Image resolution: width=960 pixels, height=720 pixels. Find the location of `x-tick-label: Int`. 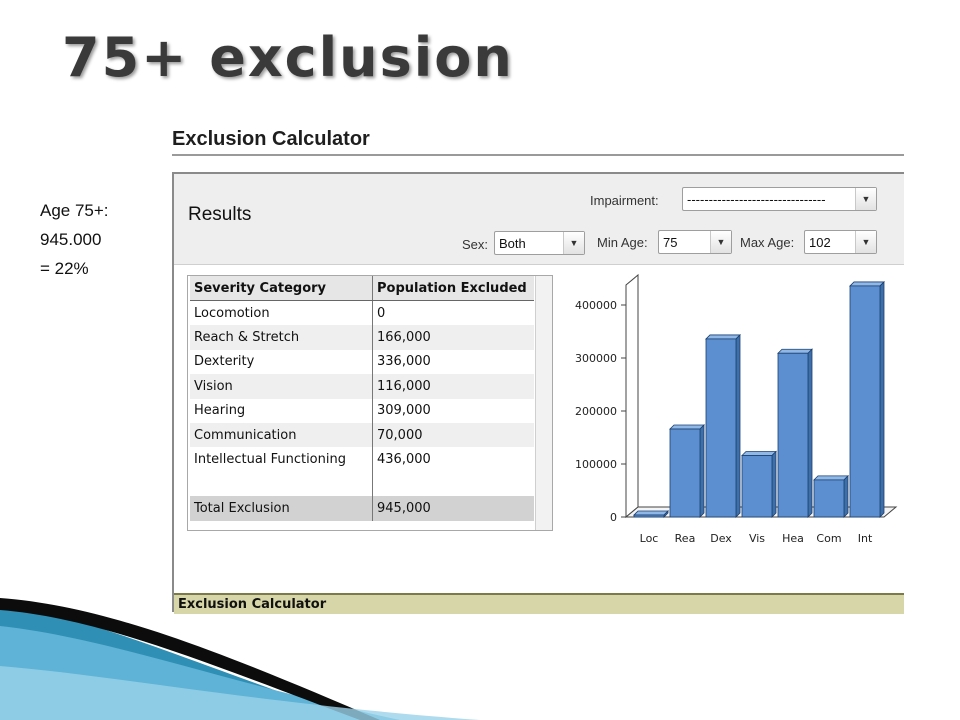

x-tick-label: Int is located at coordinates (865, 538).